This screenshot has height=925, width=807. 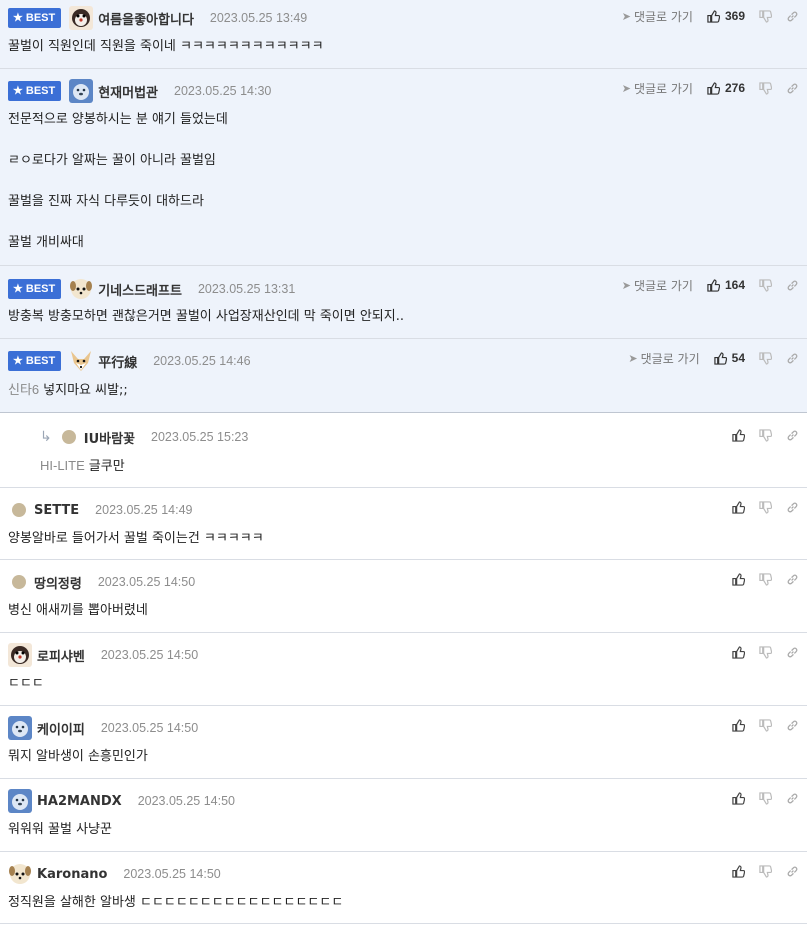 I want to click on comment-body: 방충복 방충모하면 괜찮은거면 꿀벌이 사업장재산인데 막 죽이면 안되지.., so click(x=206, y=316).